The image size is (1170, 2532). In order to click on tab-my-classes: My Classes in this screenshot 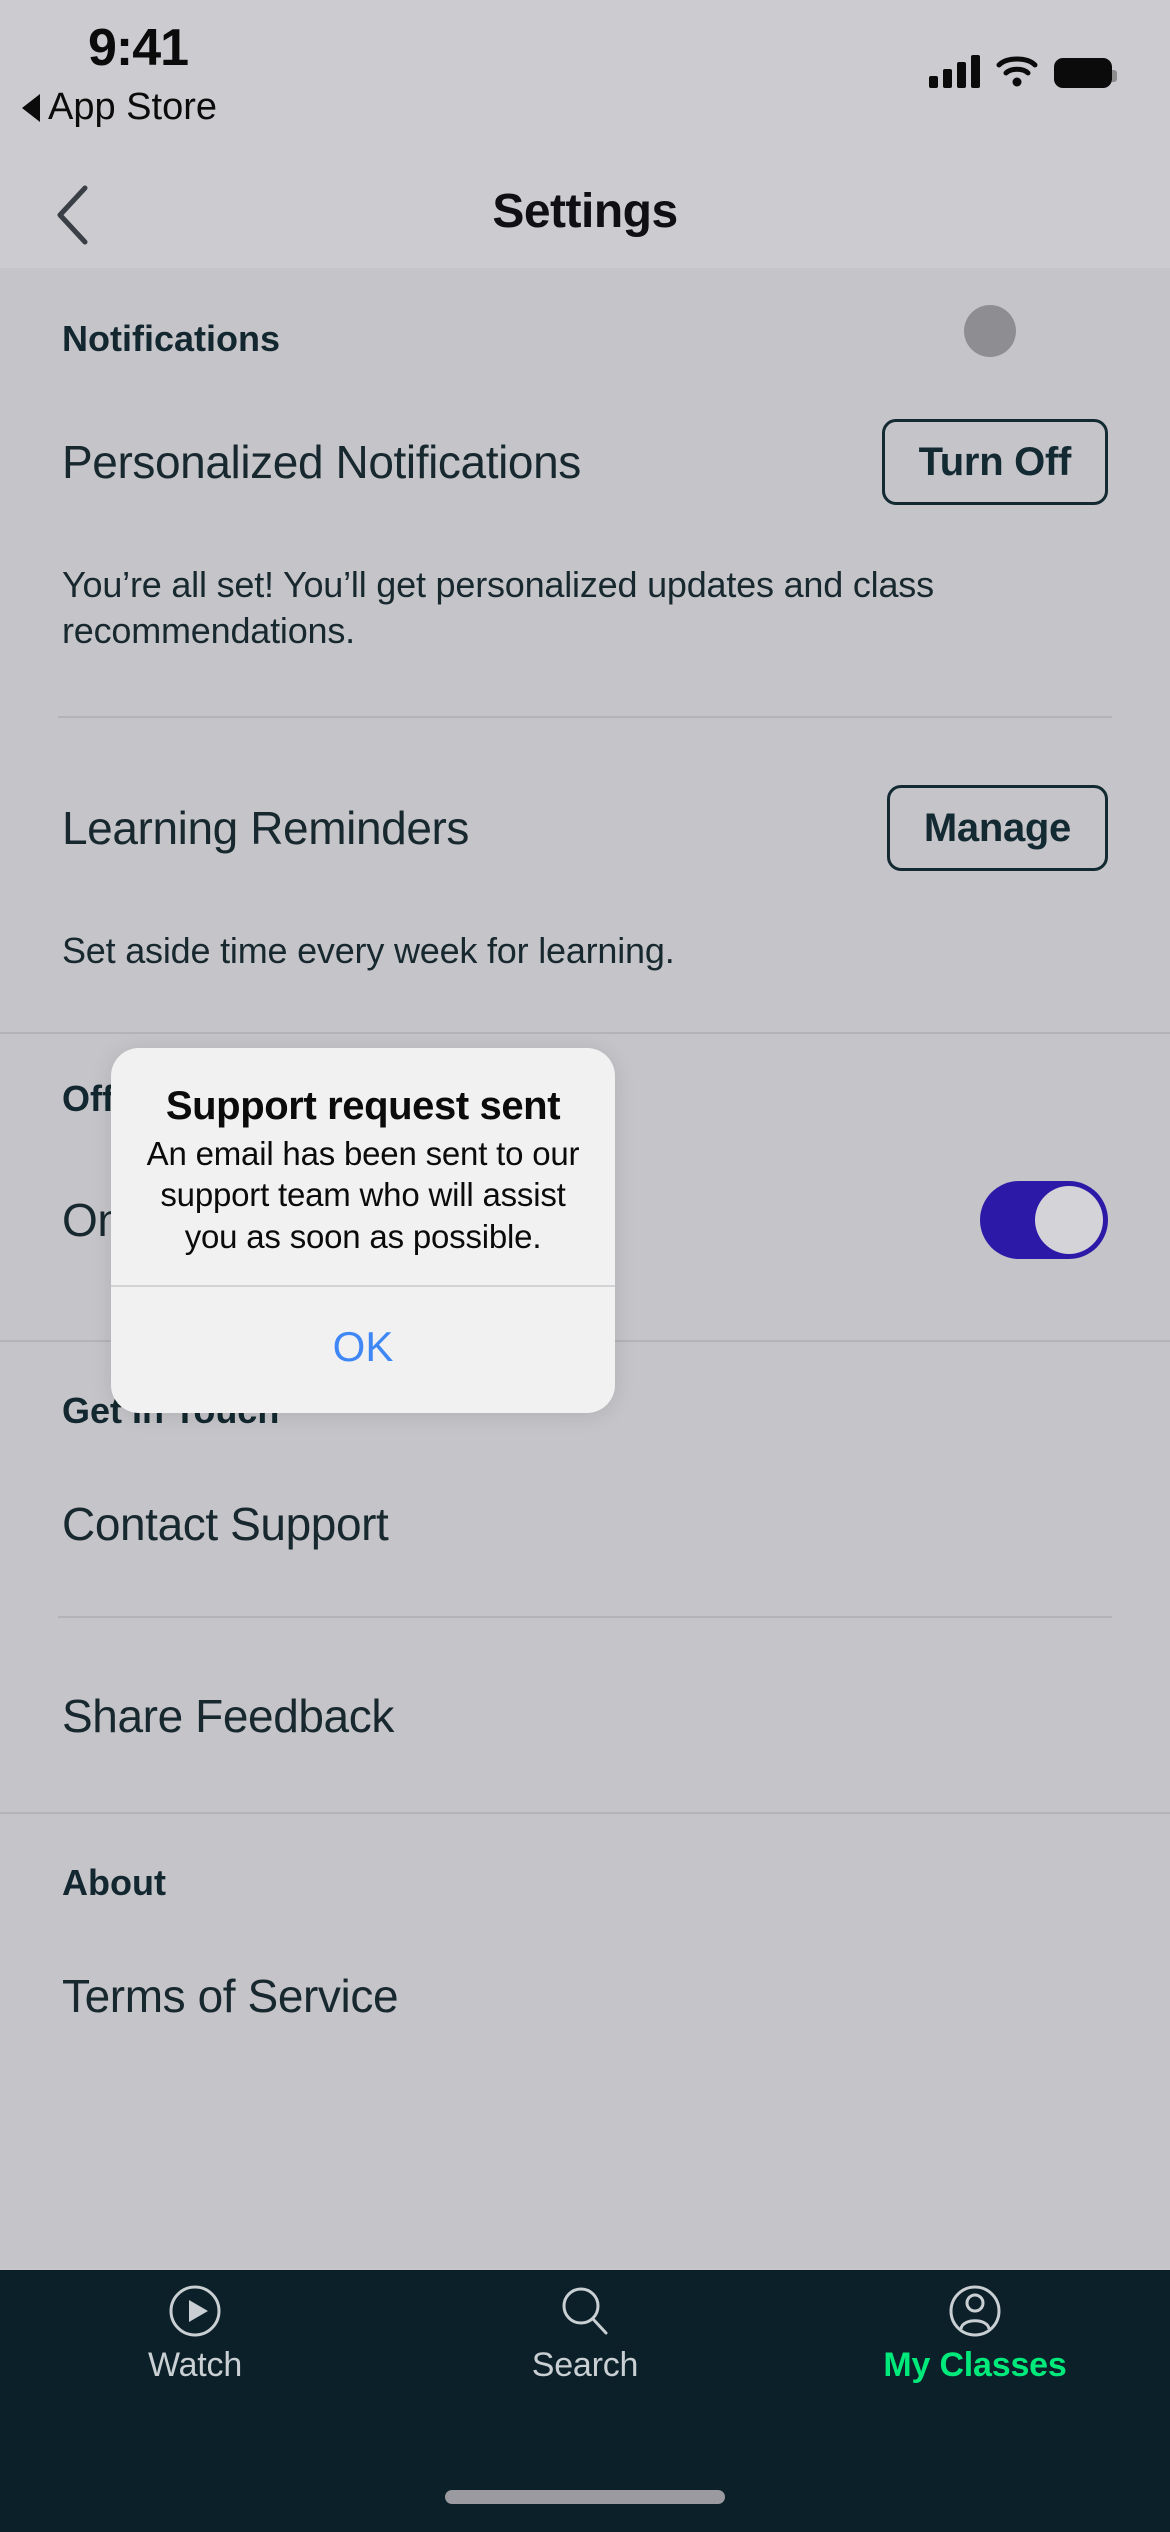, I will do `click(975, 2335)`.